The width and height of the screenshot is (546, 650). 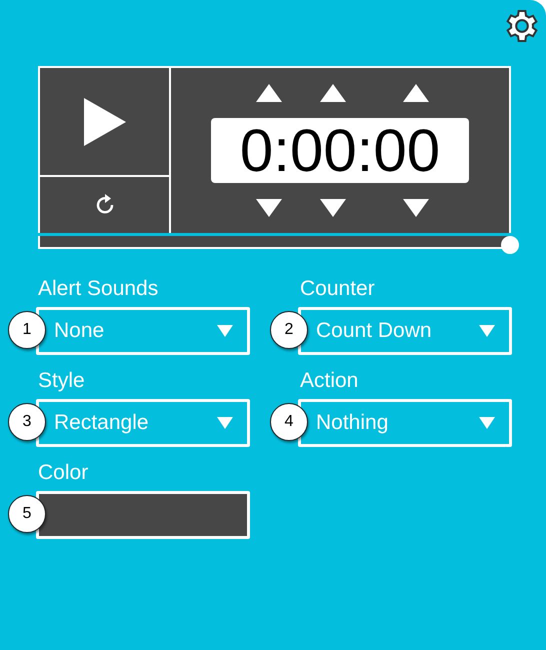 What do you see at coordinates (337, 289) in the screenshot?
I see `field-label: Counter` at bounding box center [337, 289].